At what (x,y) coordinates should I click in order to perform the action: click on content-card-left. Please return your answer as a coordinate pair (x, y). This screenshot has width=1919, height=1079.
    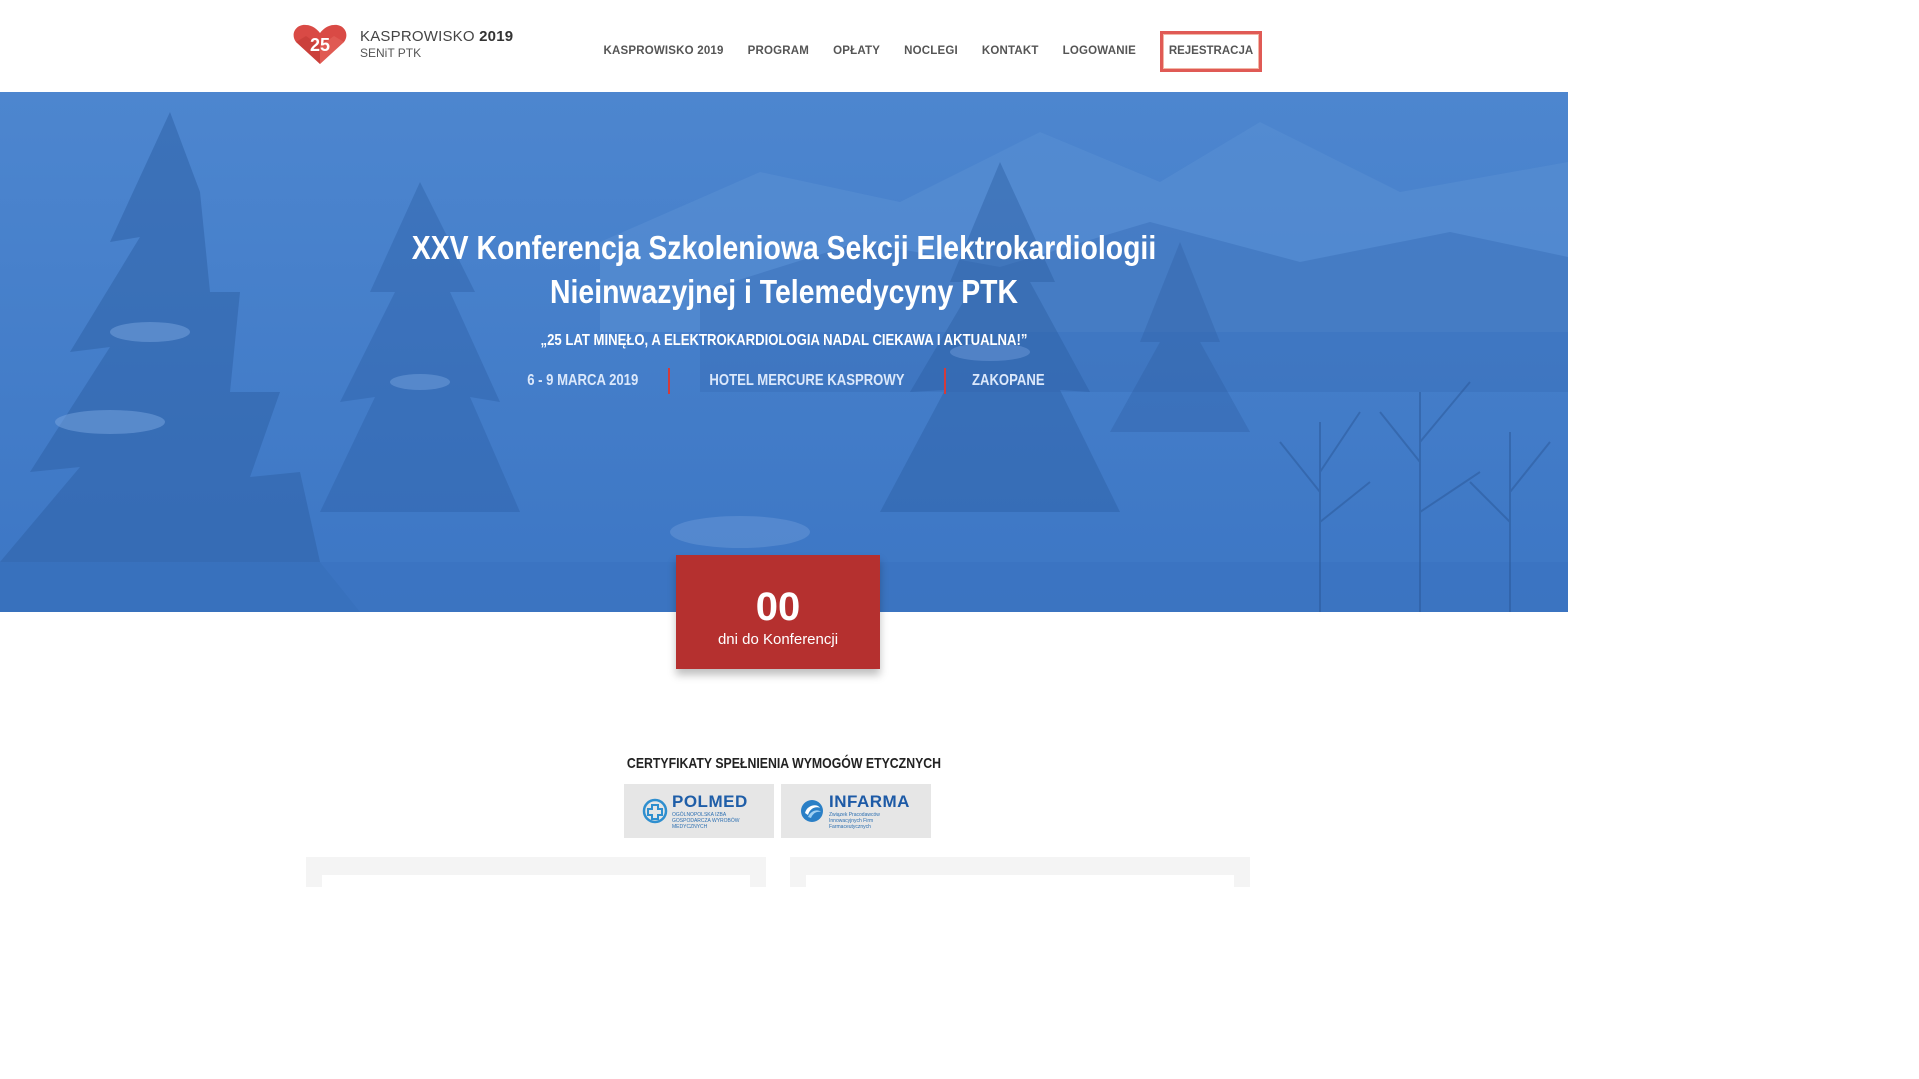
    Looking at the image, I should click on (536, 876).